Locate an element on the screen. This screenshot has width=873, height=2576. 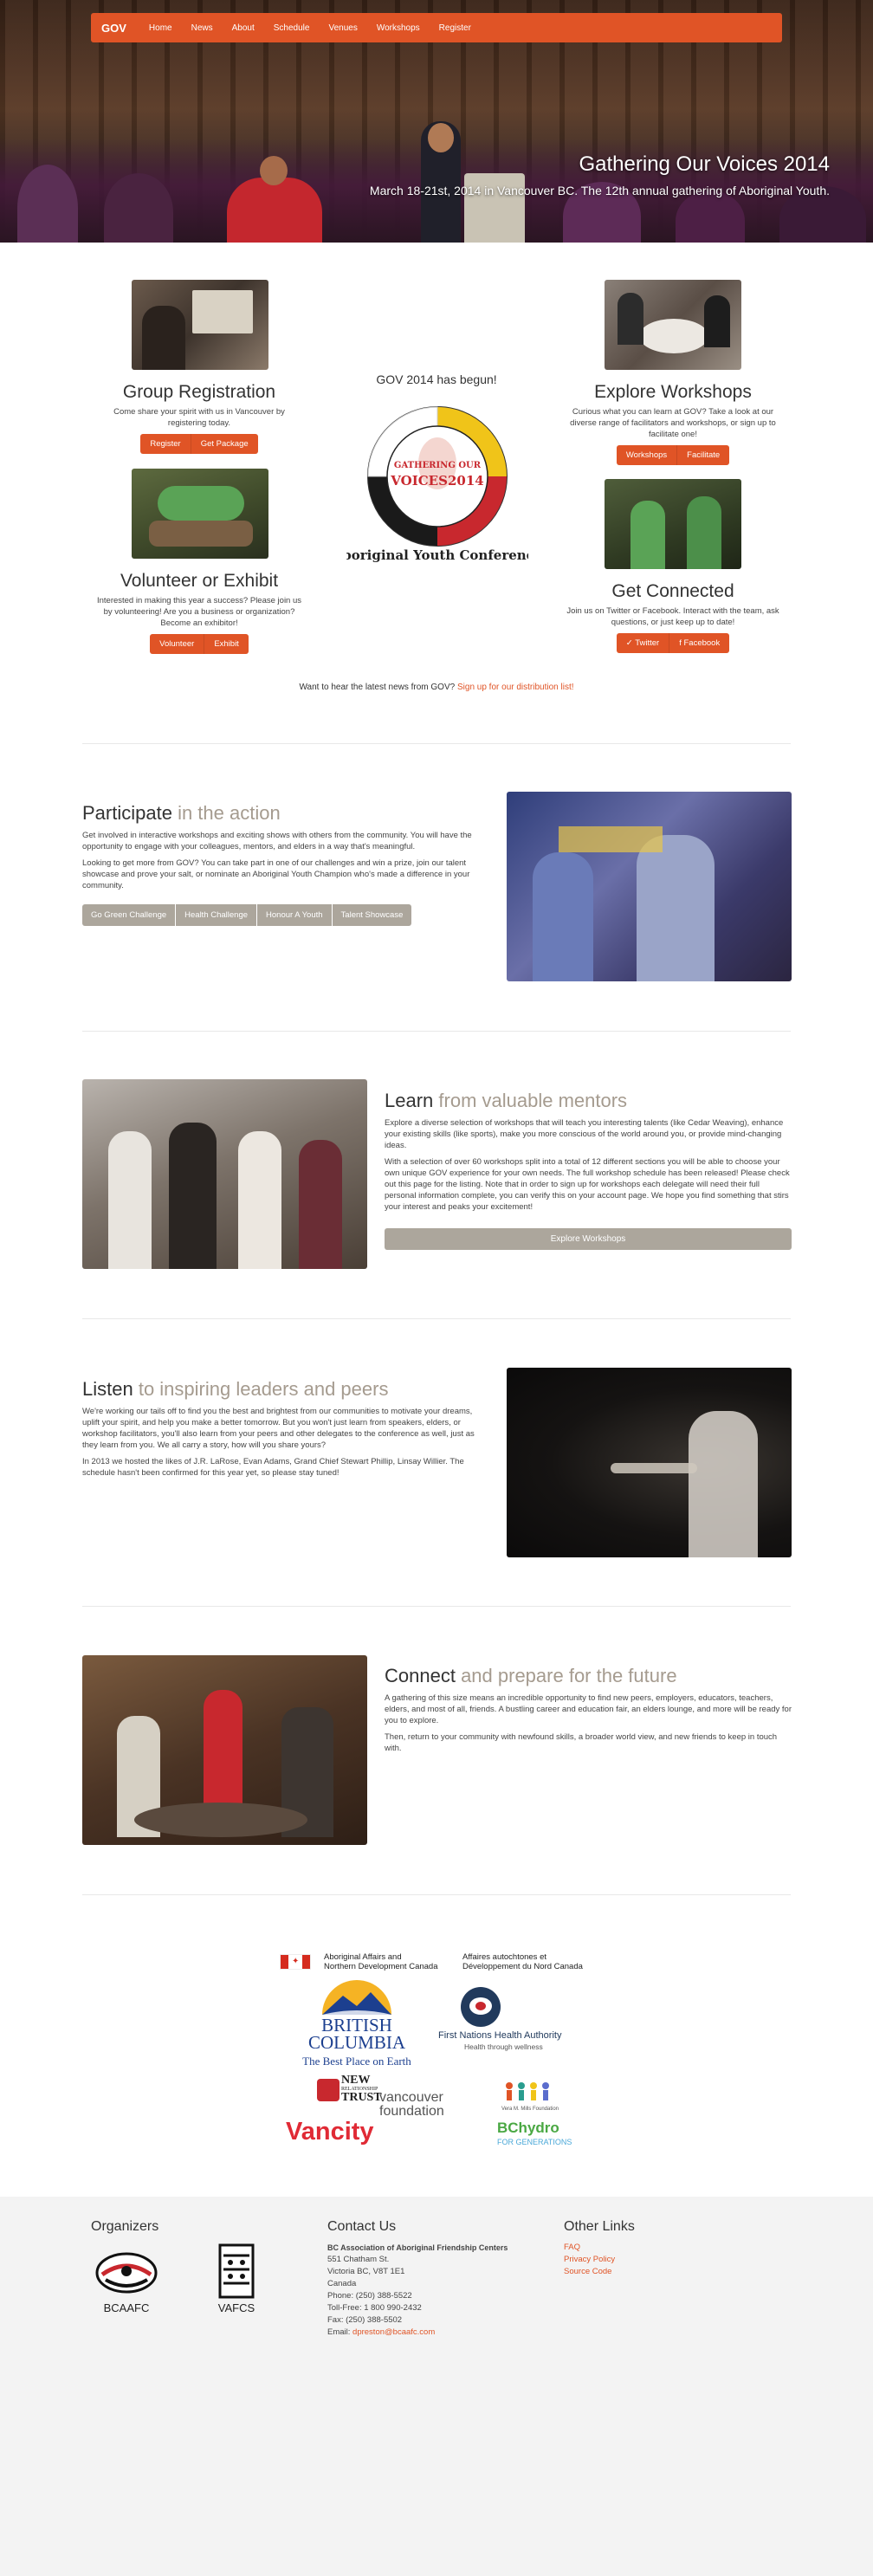
listen-title: Listen to inspiring leaders and peers is located at coordinates (235, 1389).